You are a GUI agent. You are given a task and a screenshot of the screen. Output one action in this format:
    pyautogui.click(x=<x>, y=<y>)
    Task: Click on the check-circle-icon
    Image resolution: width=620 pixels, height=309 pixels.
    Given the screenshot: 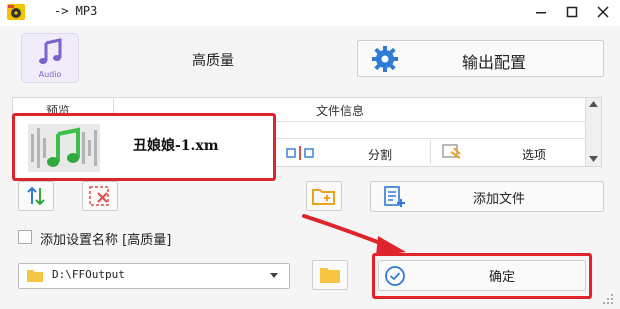 What is the action you would take?
    pyautogui.click(x=395, y=276)
    